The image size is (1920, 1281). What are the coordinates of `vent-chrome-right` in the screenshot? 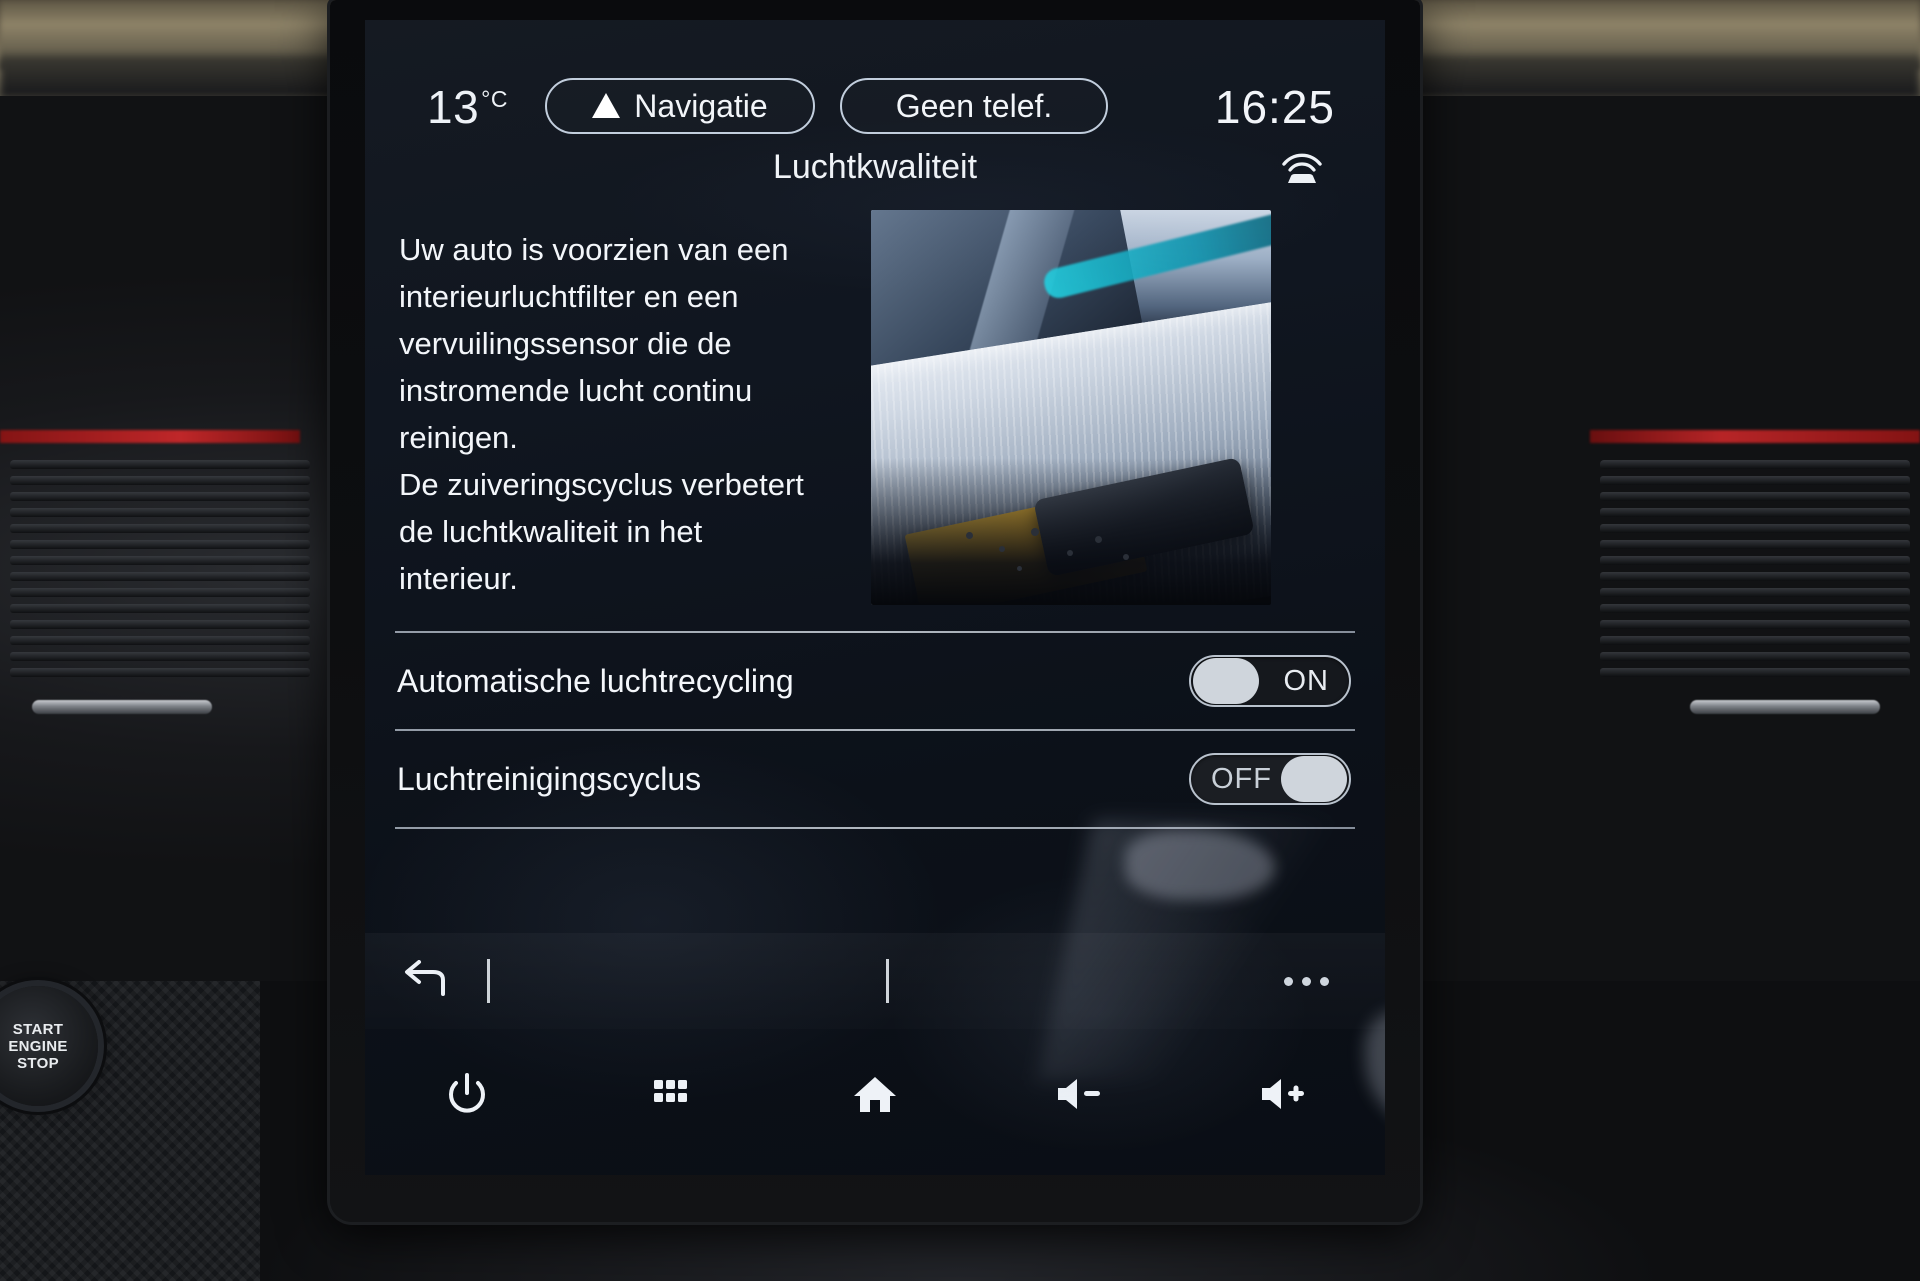 It's located at (1785, 707).